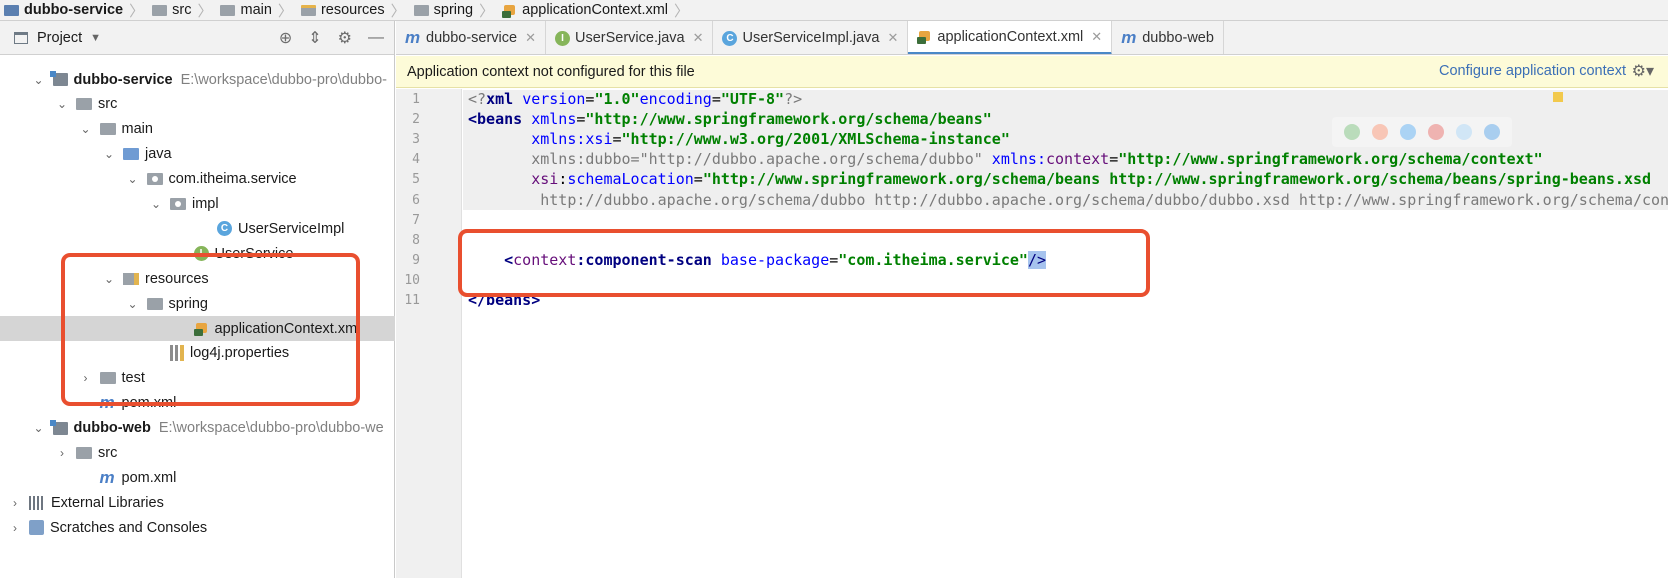  Describe the element at coordinates (137, 129) in the screenshot. I see `tree-item-label: main` at that location.